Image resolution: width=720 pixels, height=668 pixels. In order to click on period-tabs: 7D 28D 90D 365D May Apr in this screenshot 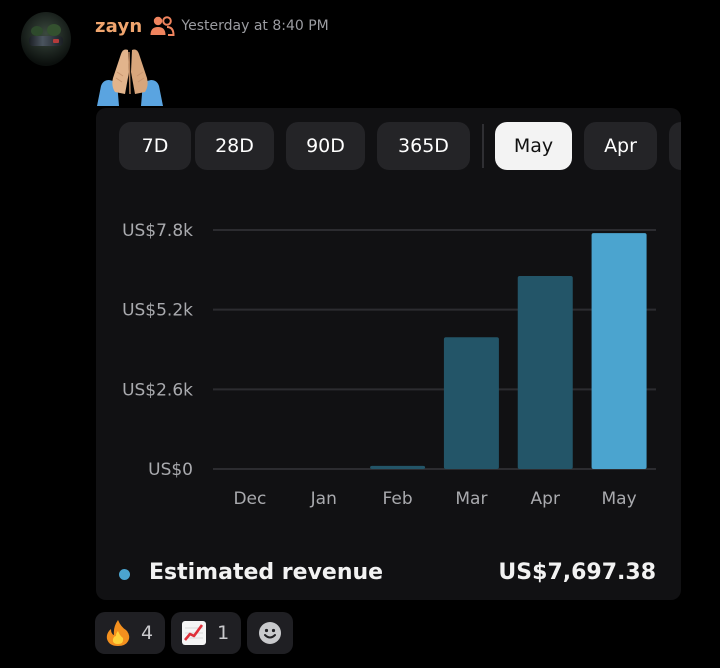, I will do `click(400, 146)`.